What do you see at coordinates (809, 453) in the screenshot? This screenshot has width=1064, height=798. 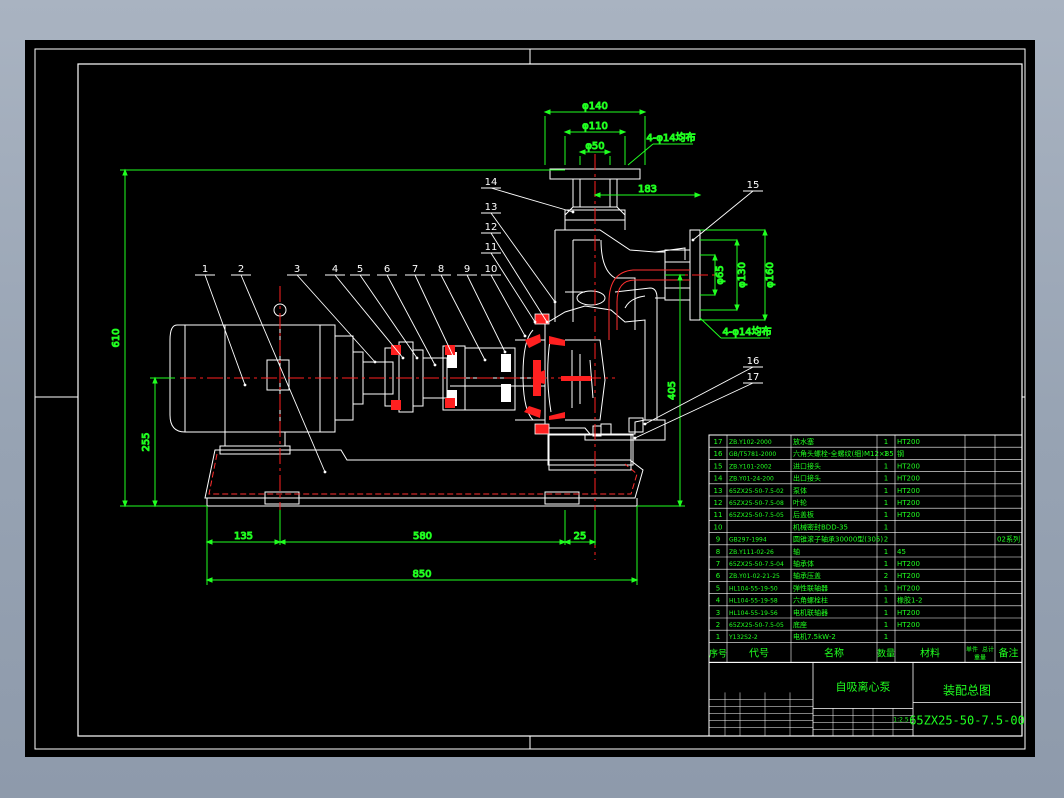 I see `bom-row-16: 16 GB/T5781-2000 六角头螺栓-全螺纹(细)M12×851 钢` at bounding box center [809, 453].